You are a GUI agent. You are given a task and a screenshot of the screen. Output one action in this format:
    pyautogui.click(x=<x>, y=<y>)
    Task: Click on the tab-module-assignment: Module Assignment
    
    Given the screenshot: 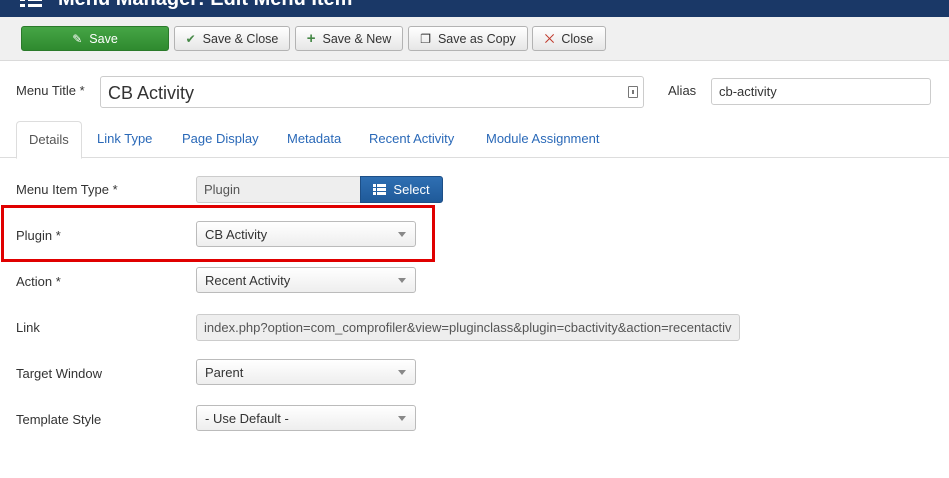 What is the action you would take?
    pyautogui.click(x=542, y=139)
    